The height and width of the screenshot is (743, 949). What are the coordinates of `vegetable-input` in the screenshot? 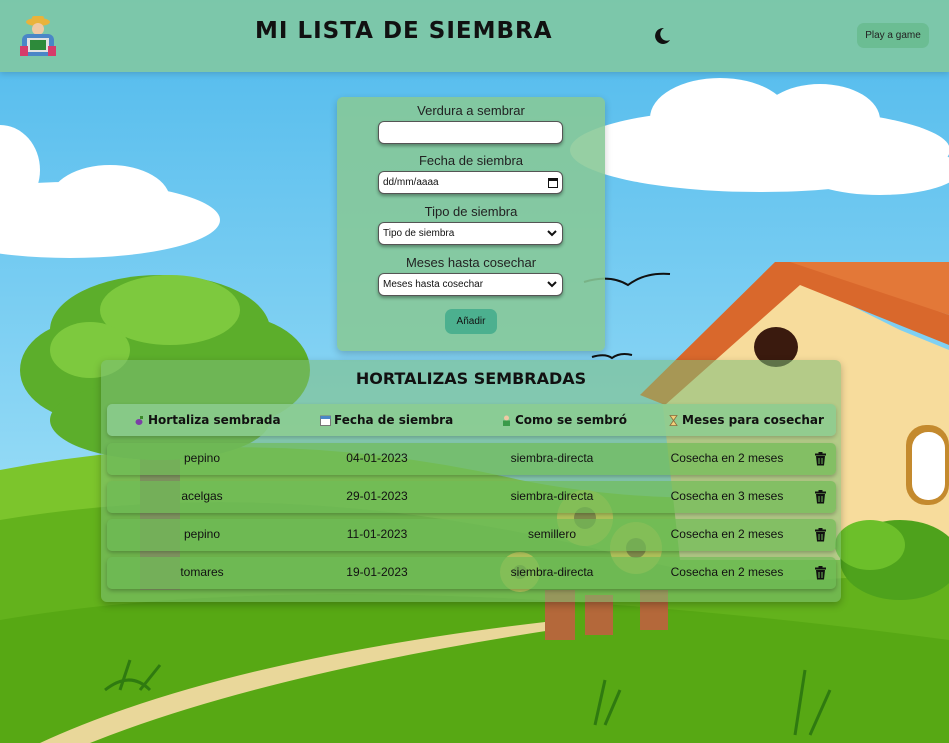 It's located at (470, 132).